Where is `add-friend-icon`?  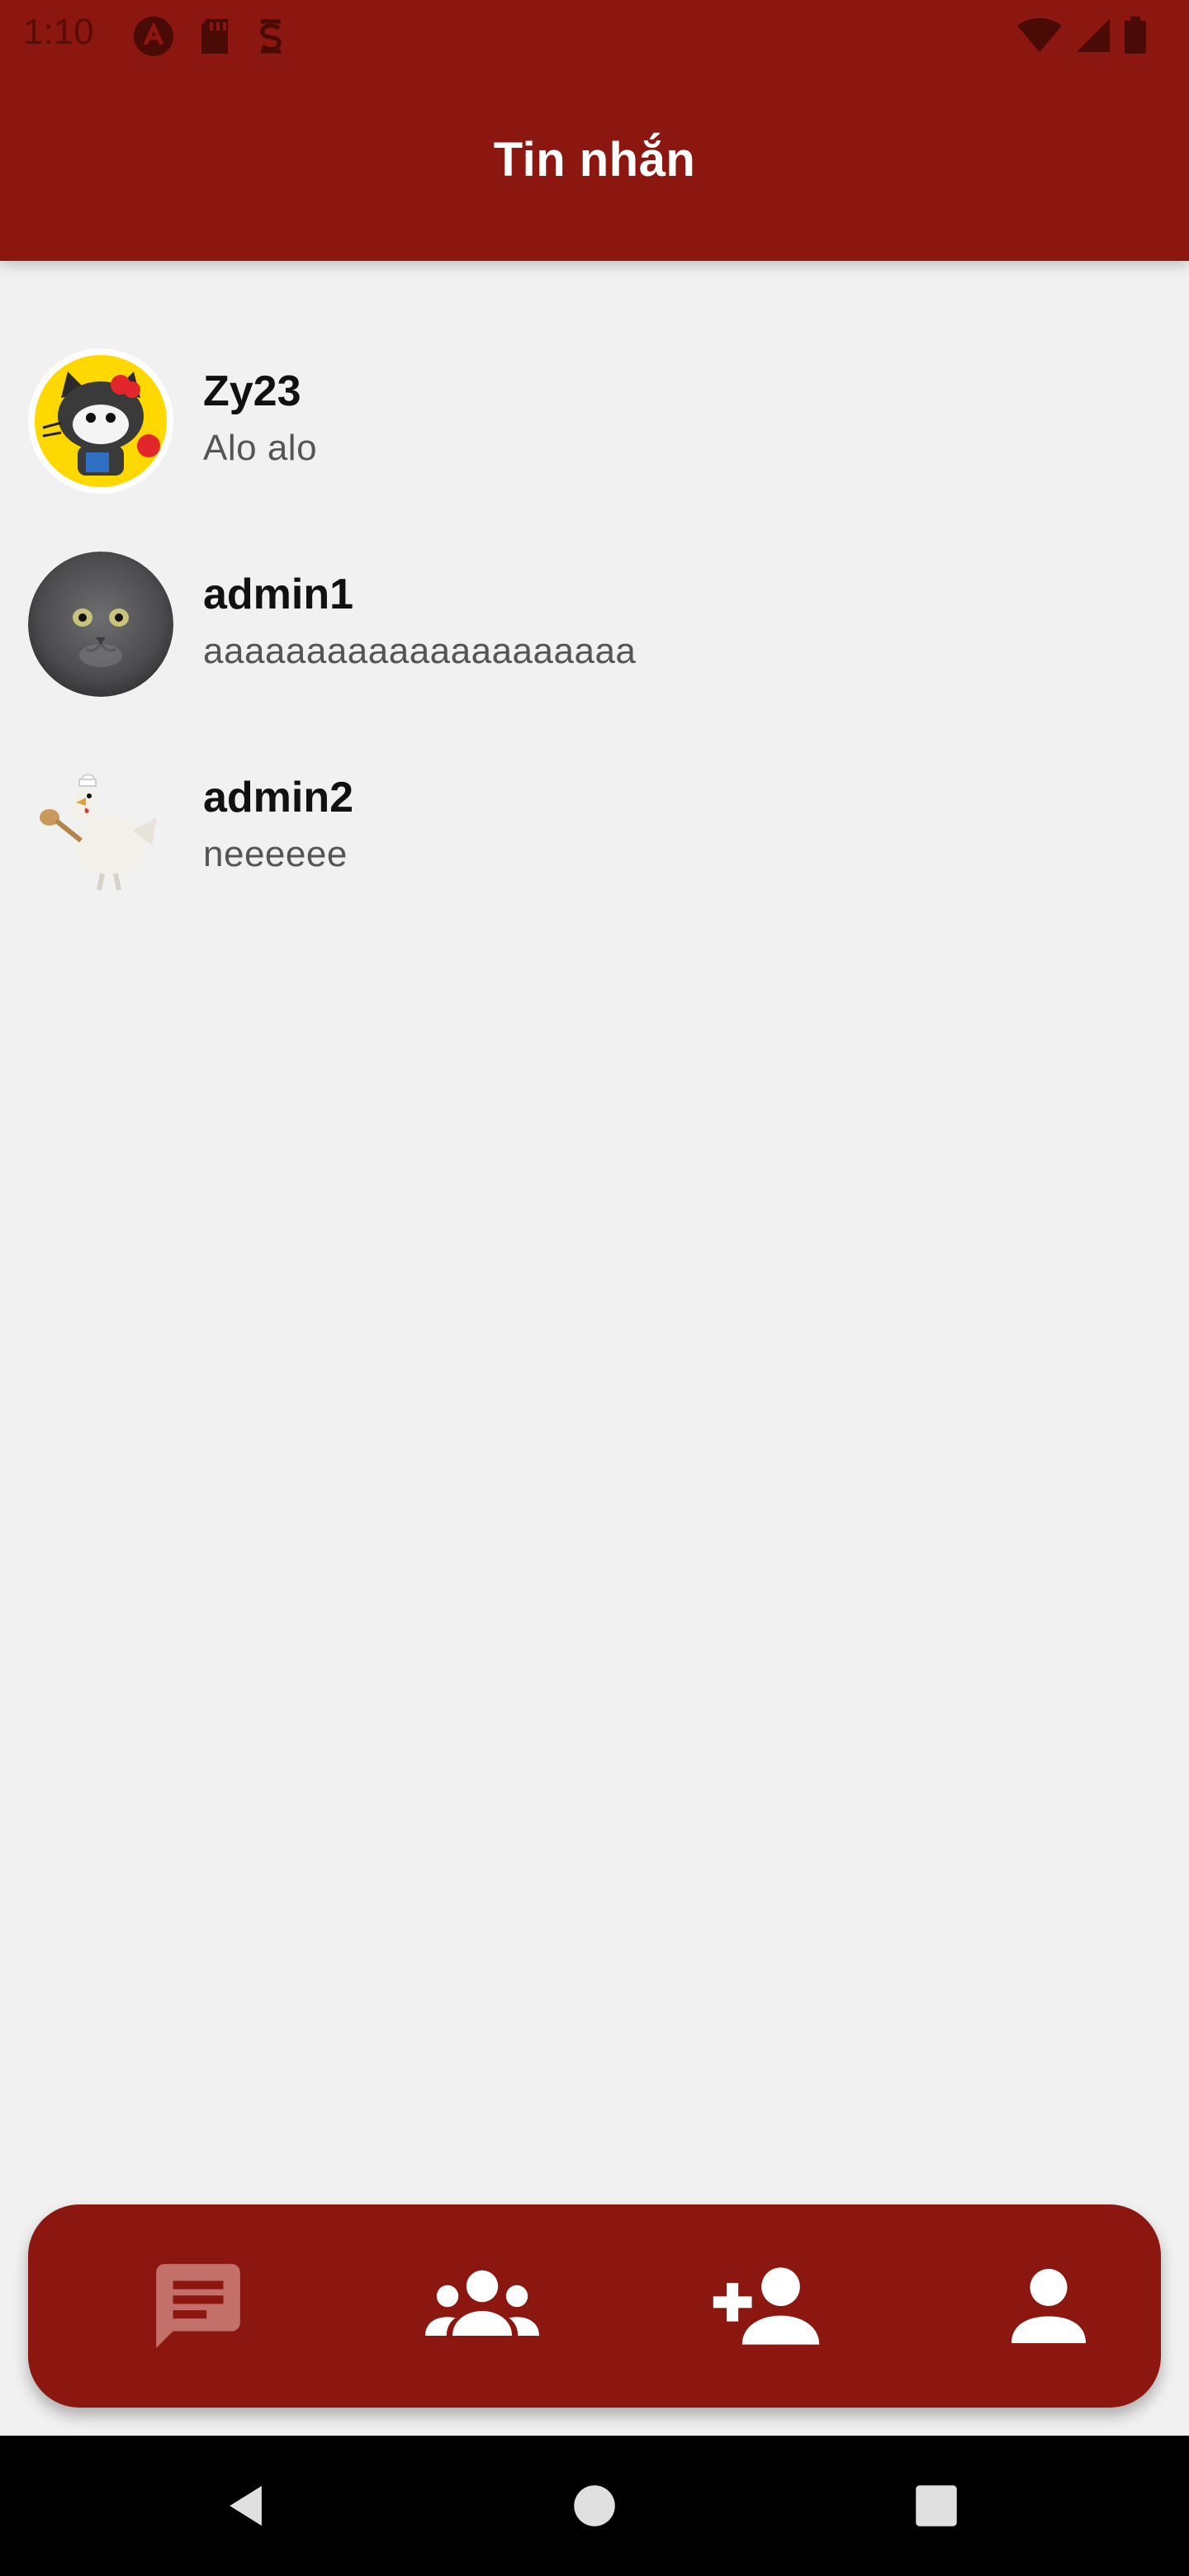 add-friend-icon is located at coordinates (766, 2306).